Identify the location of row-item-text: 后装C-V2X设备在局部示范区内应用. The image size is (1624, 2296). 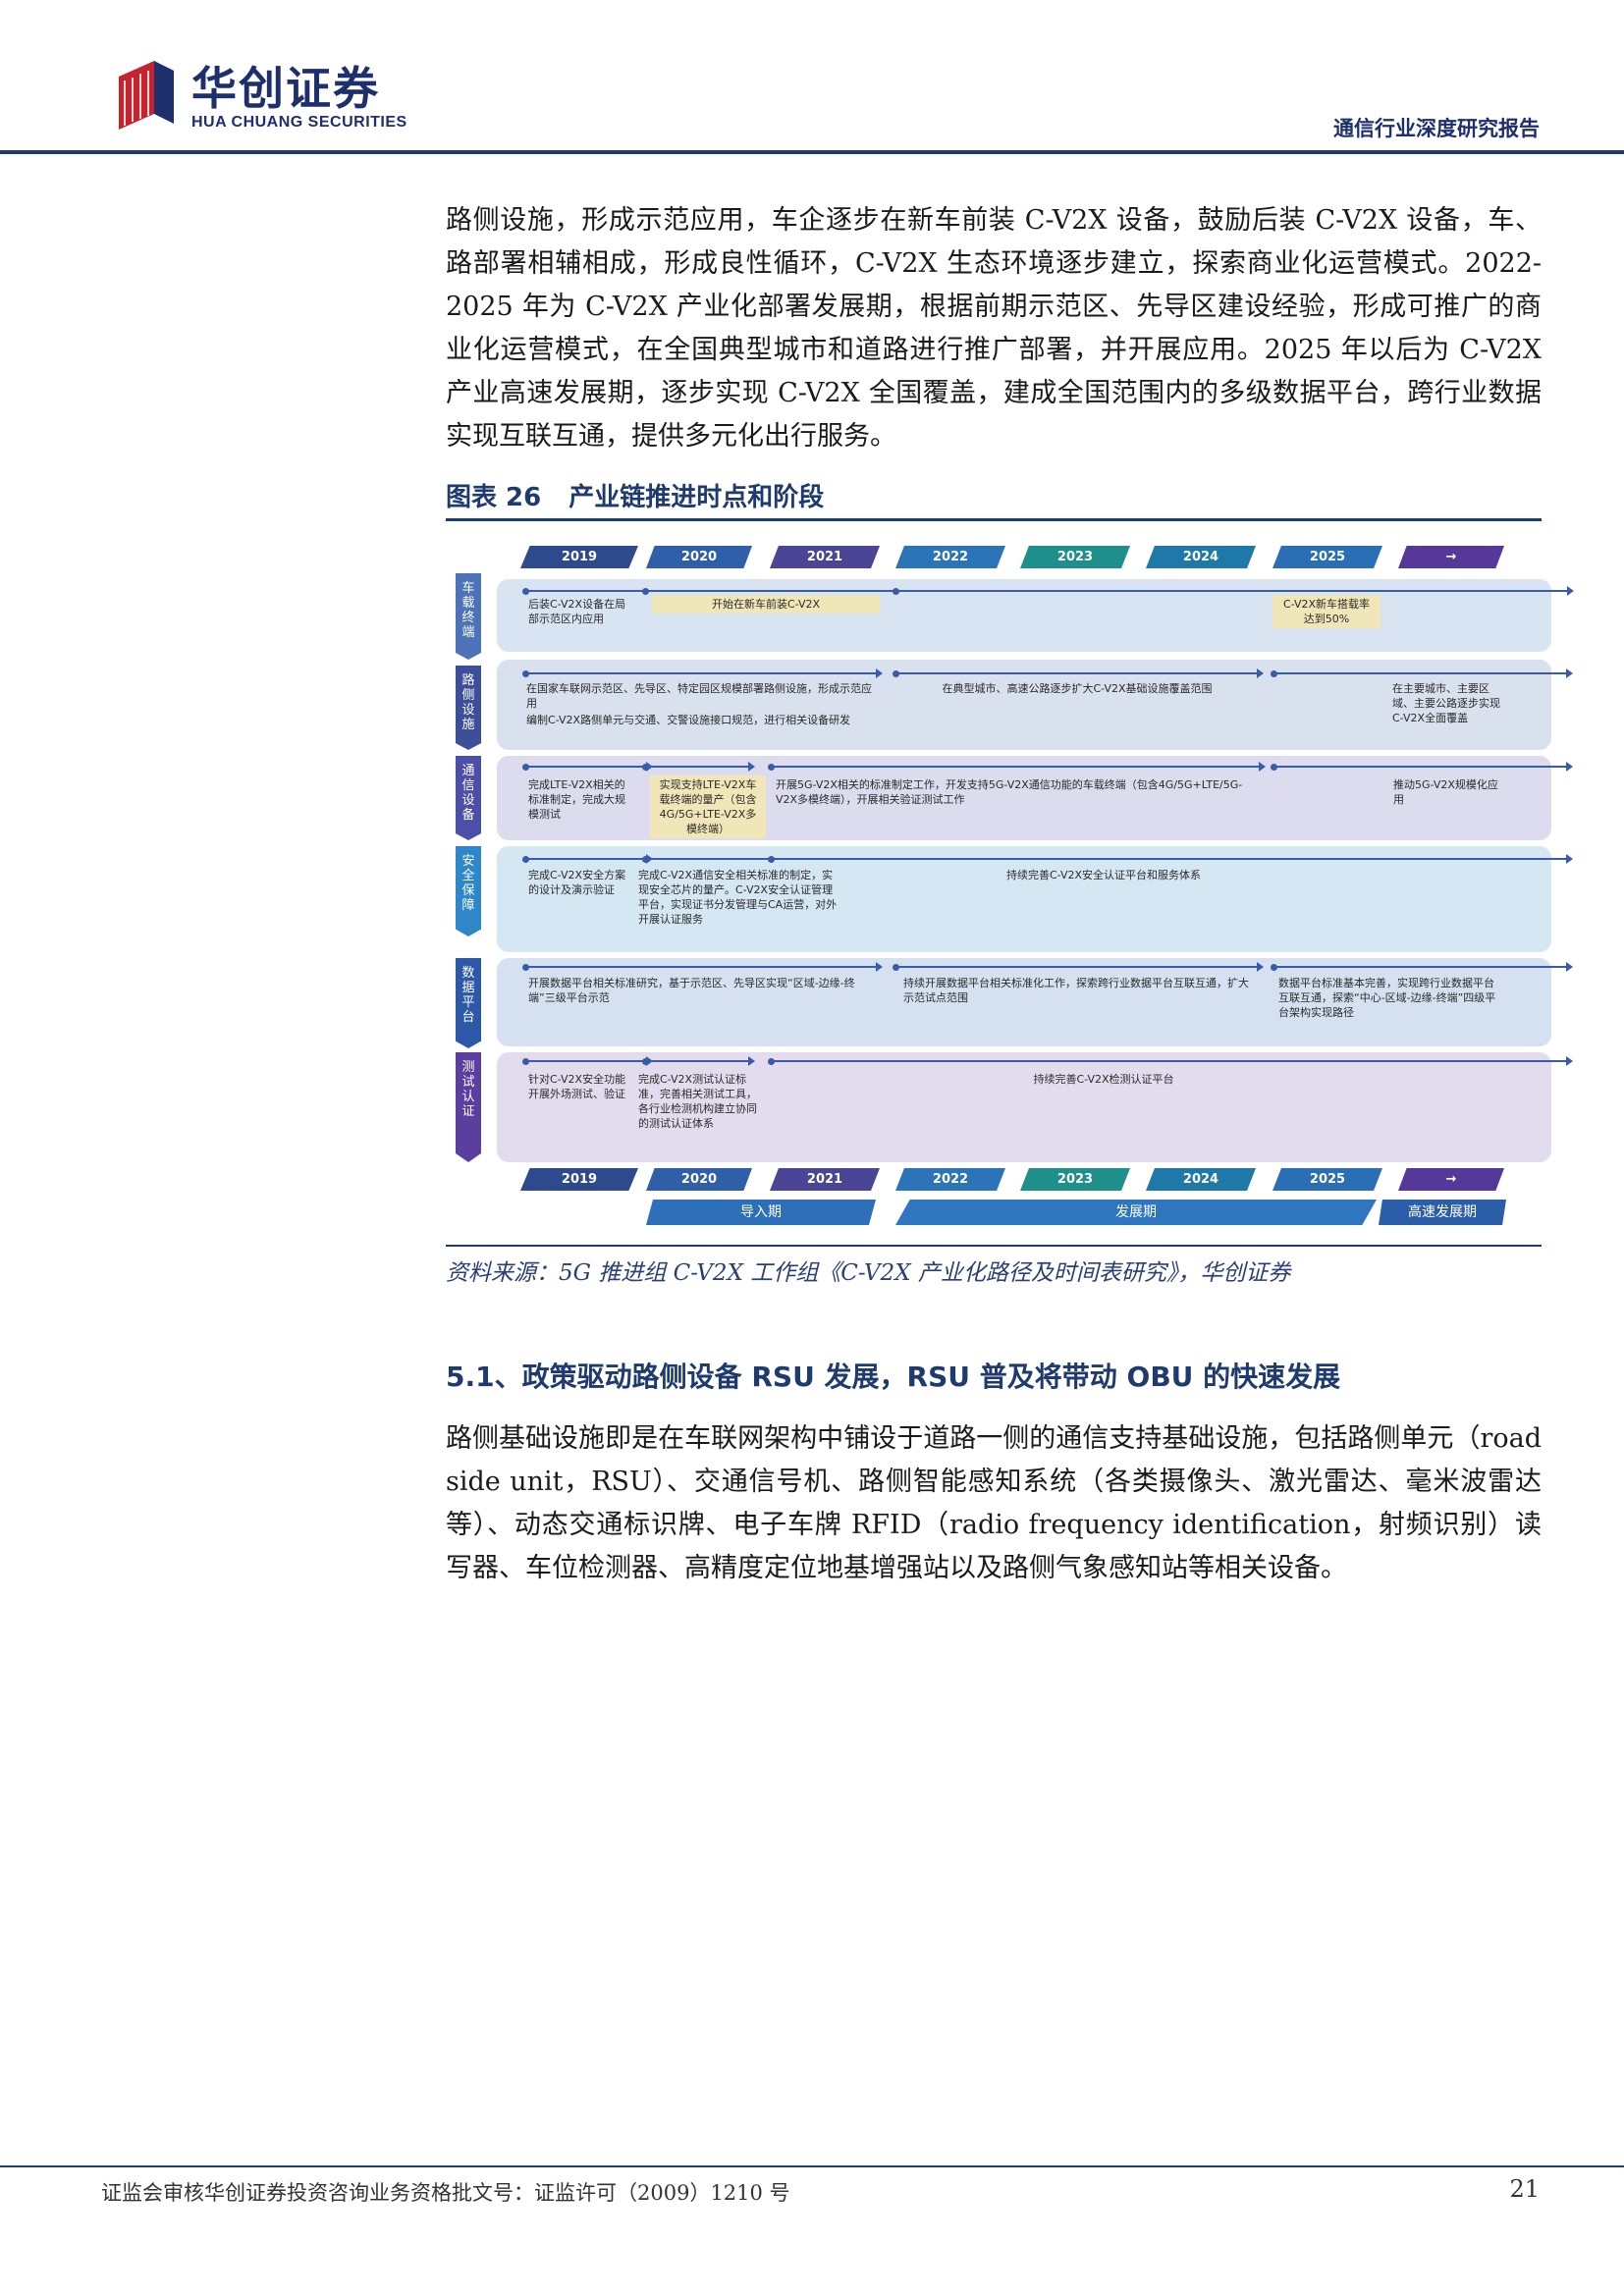
(577, 611).